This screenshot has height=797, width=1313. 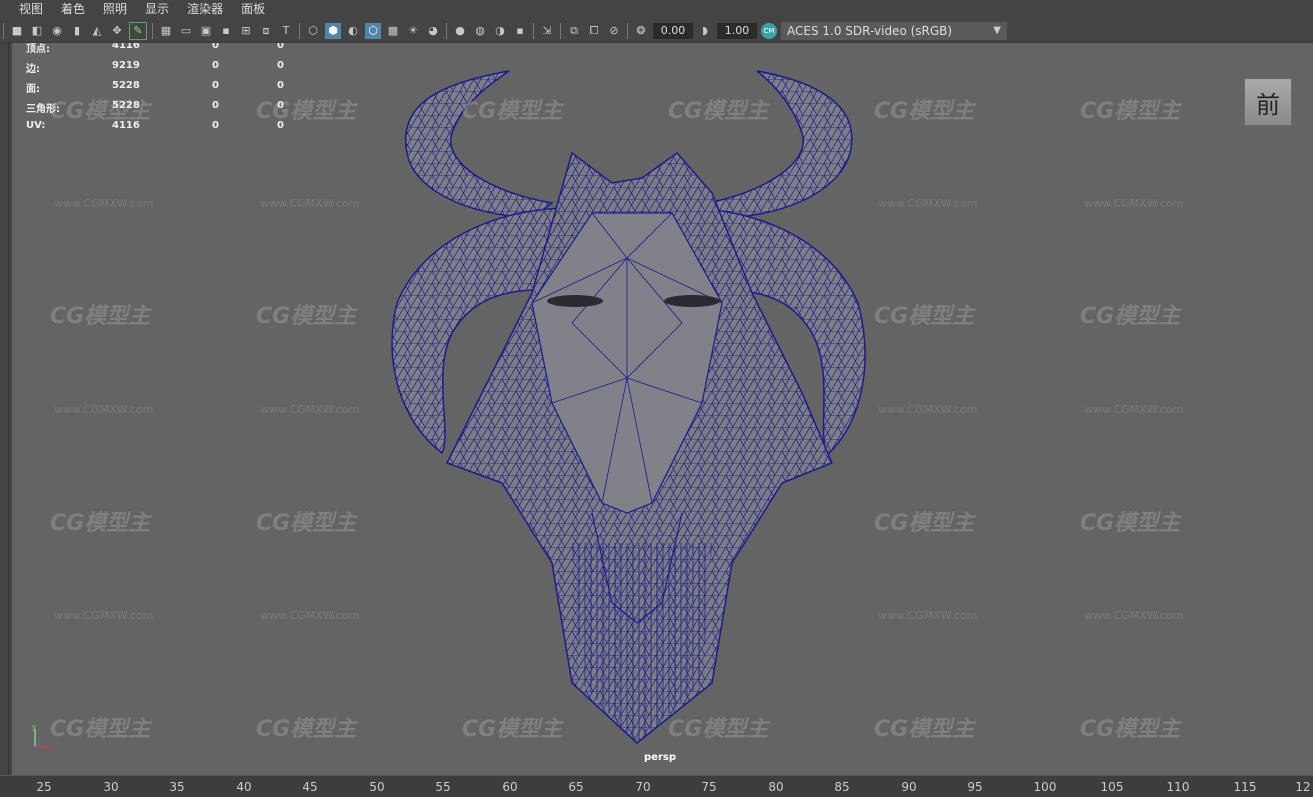 I want to click on color-management-icon: CM, so click(x=769, y=30).